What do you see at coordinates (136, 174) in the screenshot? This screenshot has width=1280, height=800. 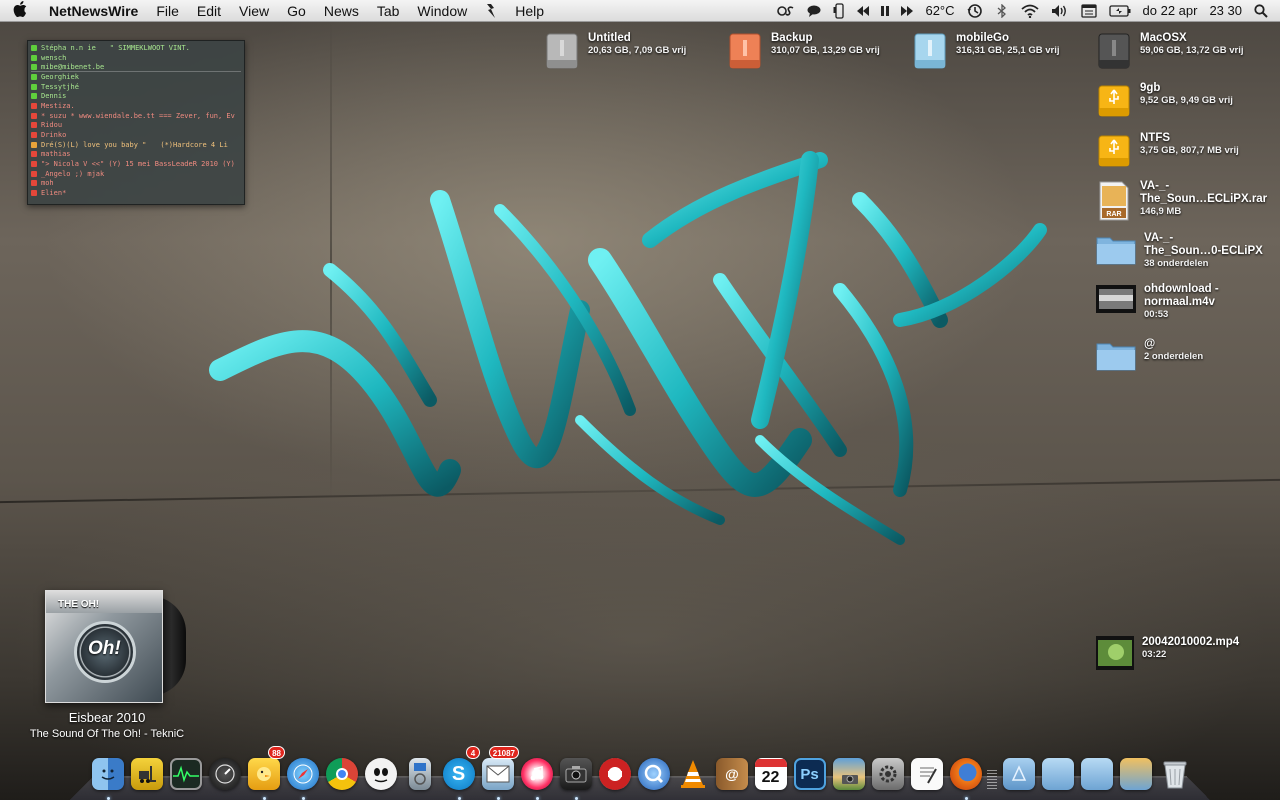 I see `chat-contact-row: _Angelo ;) mjak` at bounding box center [136, 174].